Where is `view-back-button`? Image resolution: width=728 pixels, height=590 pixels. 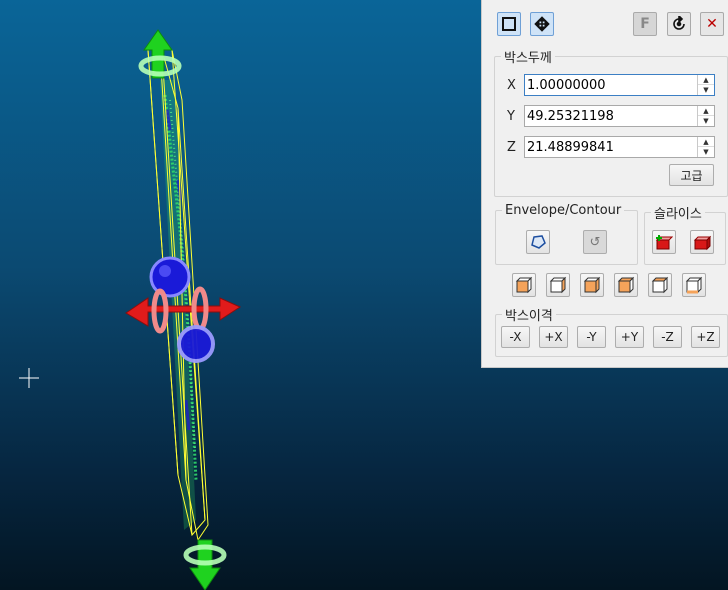 view-back-button is located at coordinates (558, 285).